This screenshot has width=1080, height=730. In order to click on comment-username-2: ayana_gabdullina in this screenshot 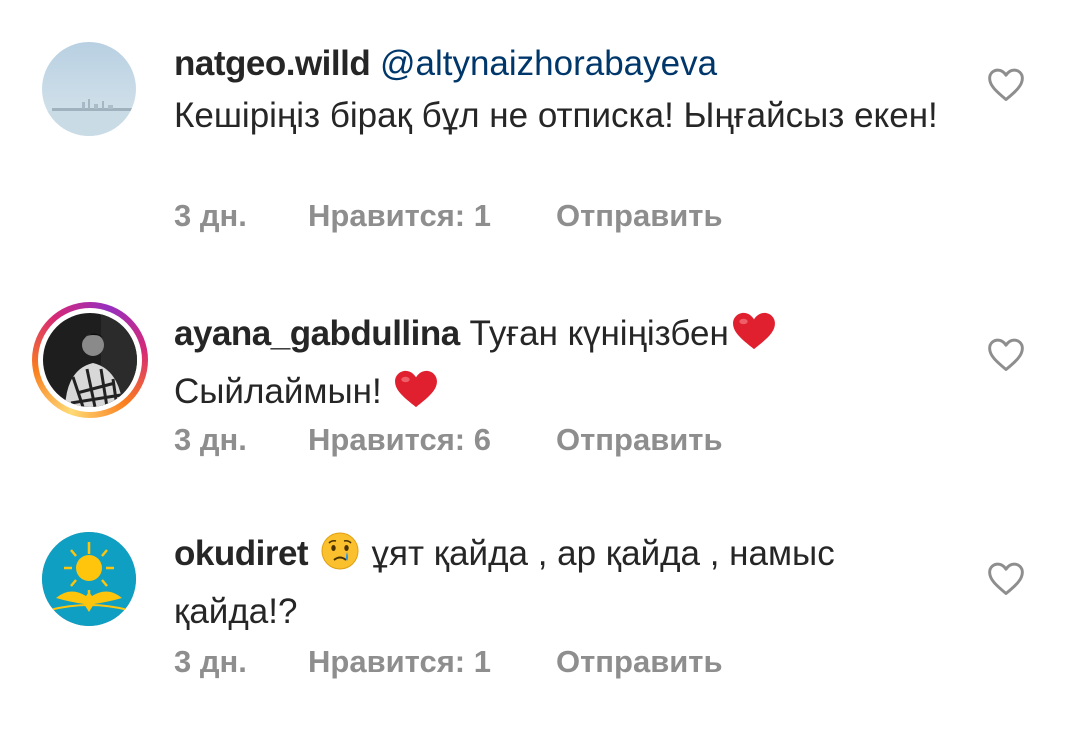, I will do `click(317, 333)`.